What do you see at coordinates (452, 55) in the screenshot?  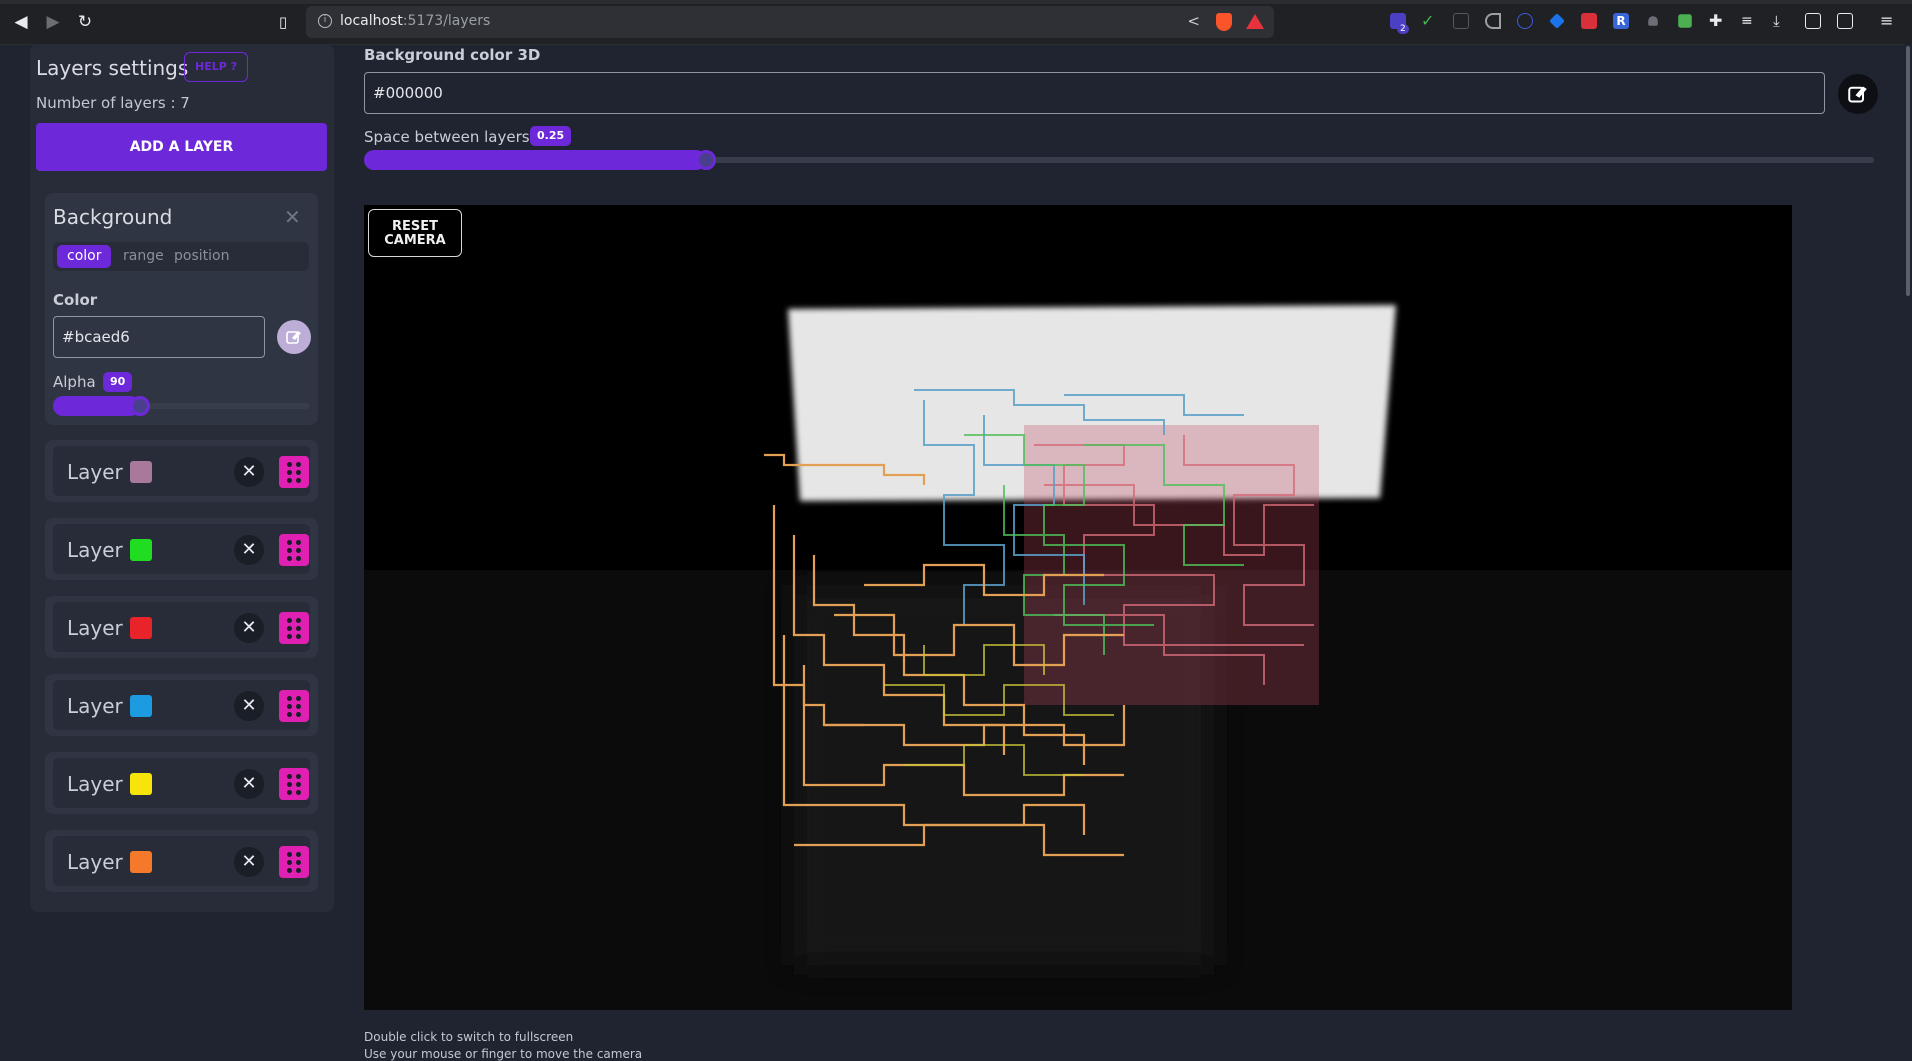 I see `background-3d-label: Background color 3D` at bounding box center [452, 55].